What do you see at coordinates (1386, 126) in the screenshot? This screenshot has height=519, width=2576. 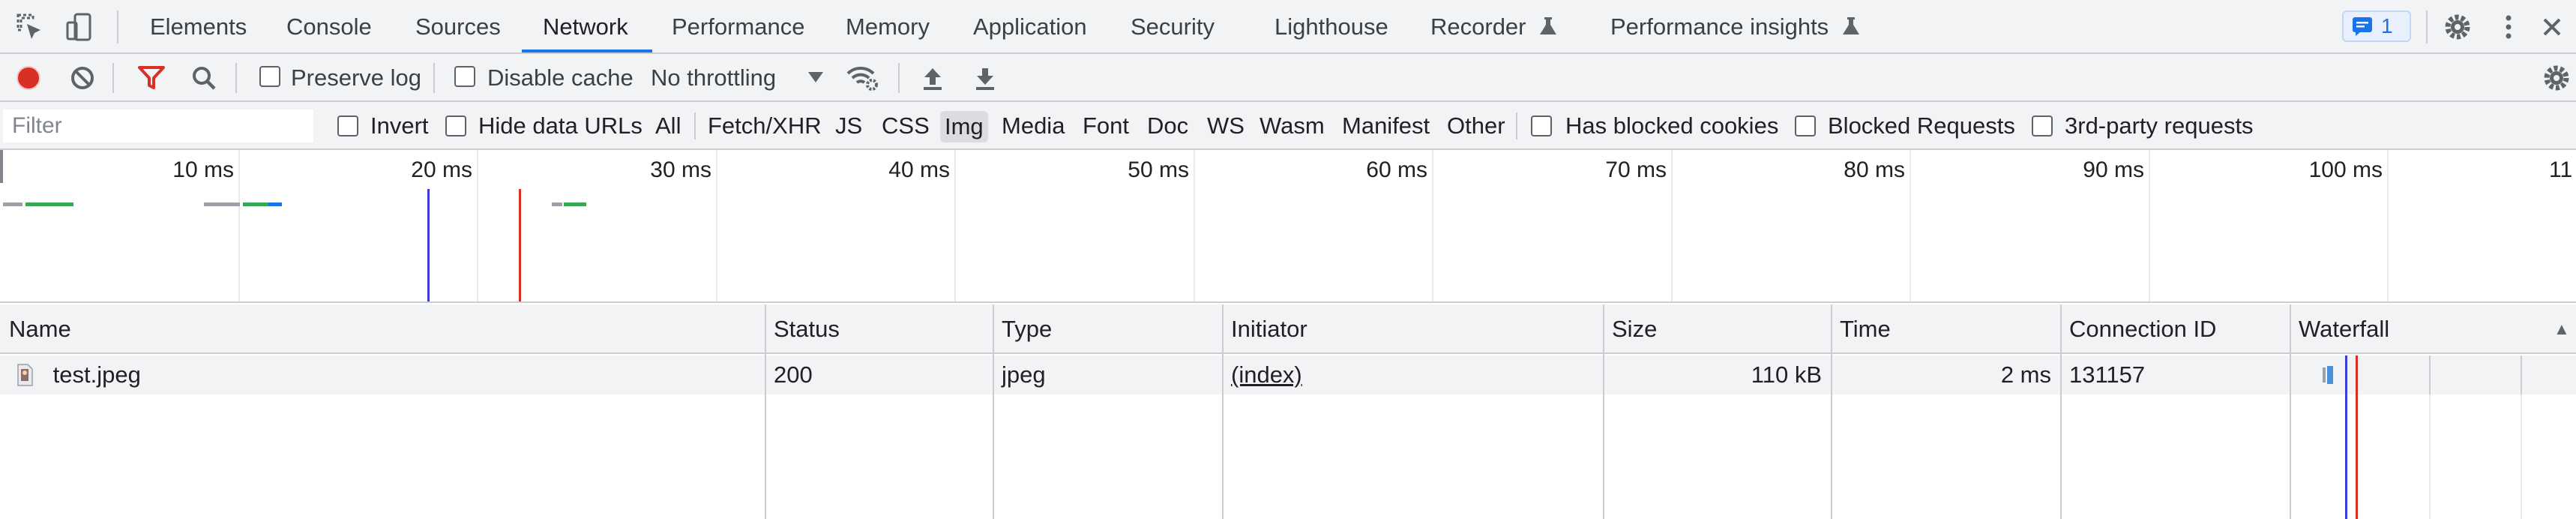 I see `filter-type-manifest: Manifest` at bounding box center [1386, 126].